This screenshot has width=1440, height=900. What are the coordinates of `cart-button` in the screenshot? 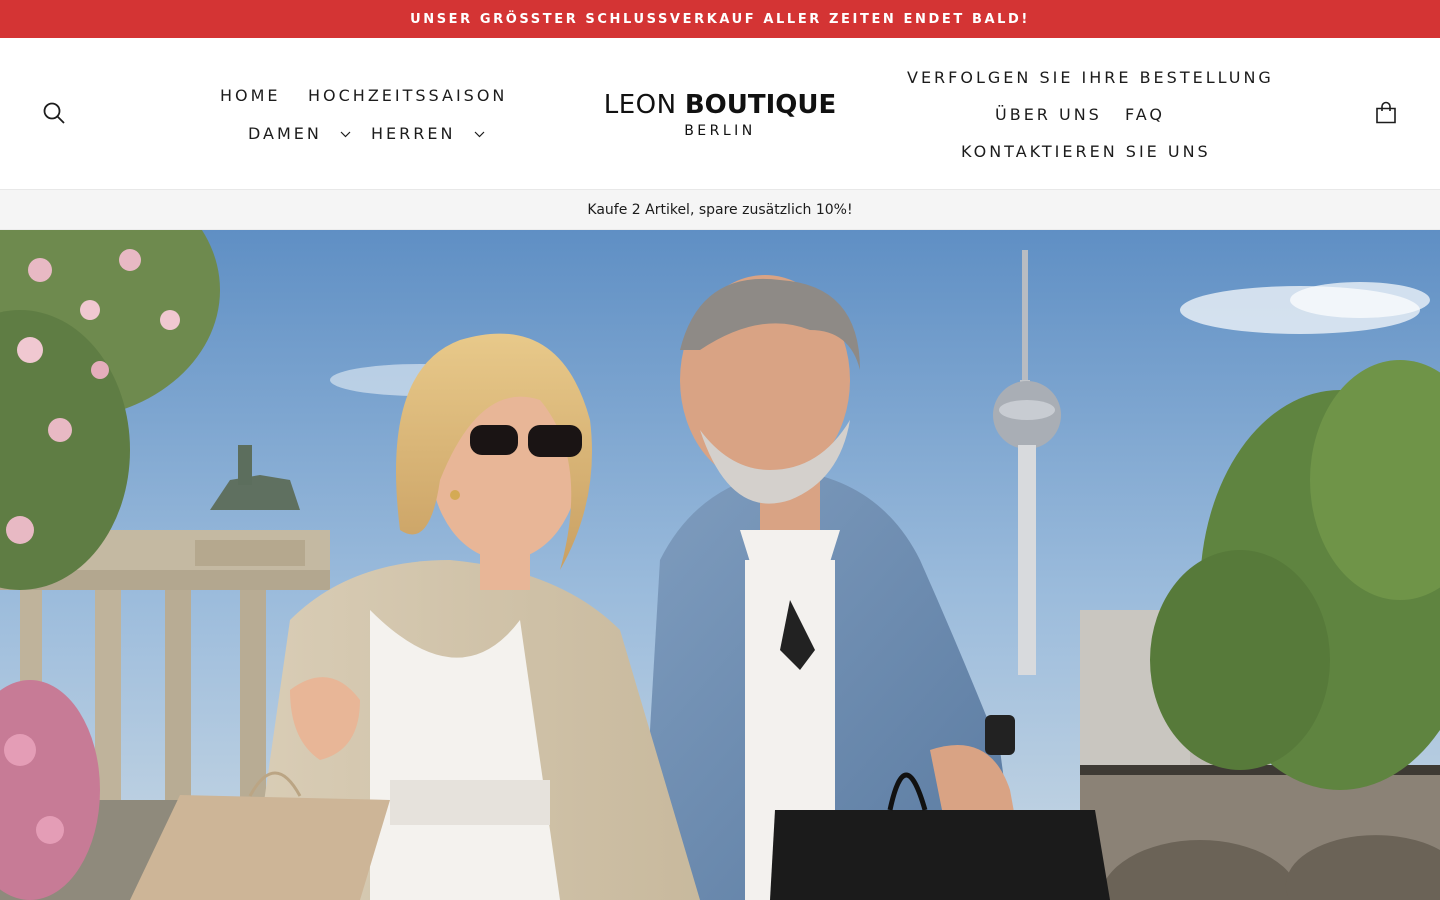 It's located at (1386, 113).